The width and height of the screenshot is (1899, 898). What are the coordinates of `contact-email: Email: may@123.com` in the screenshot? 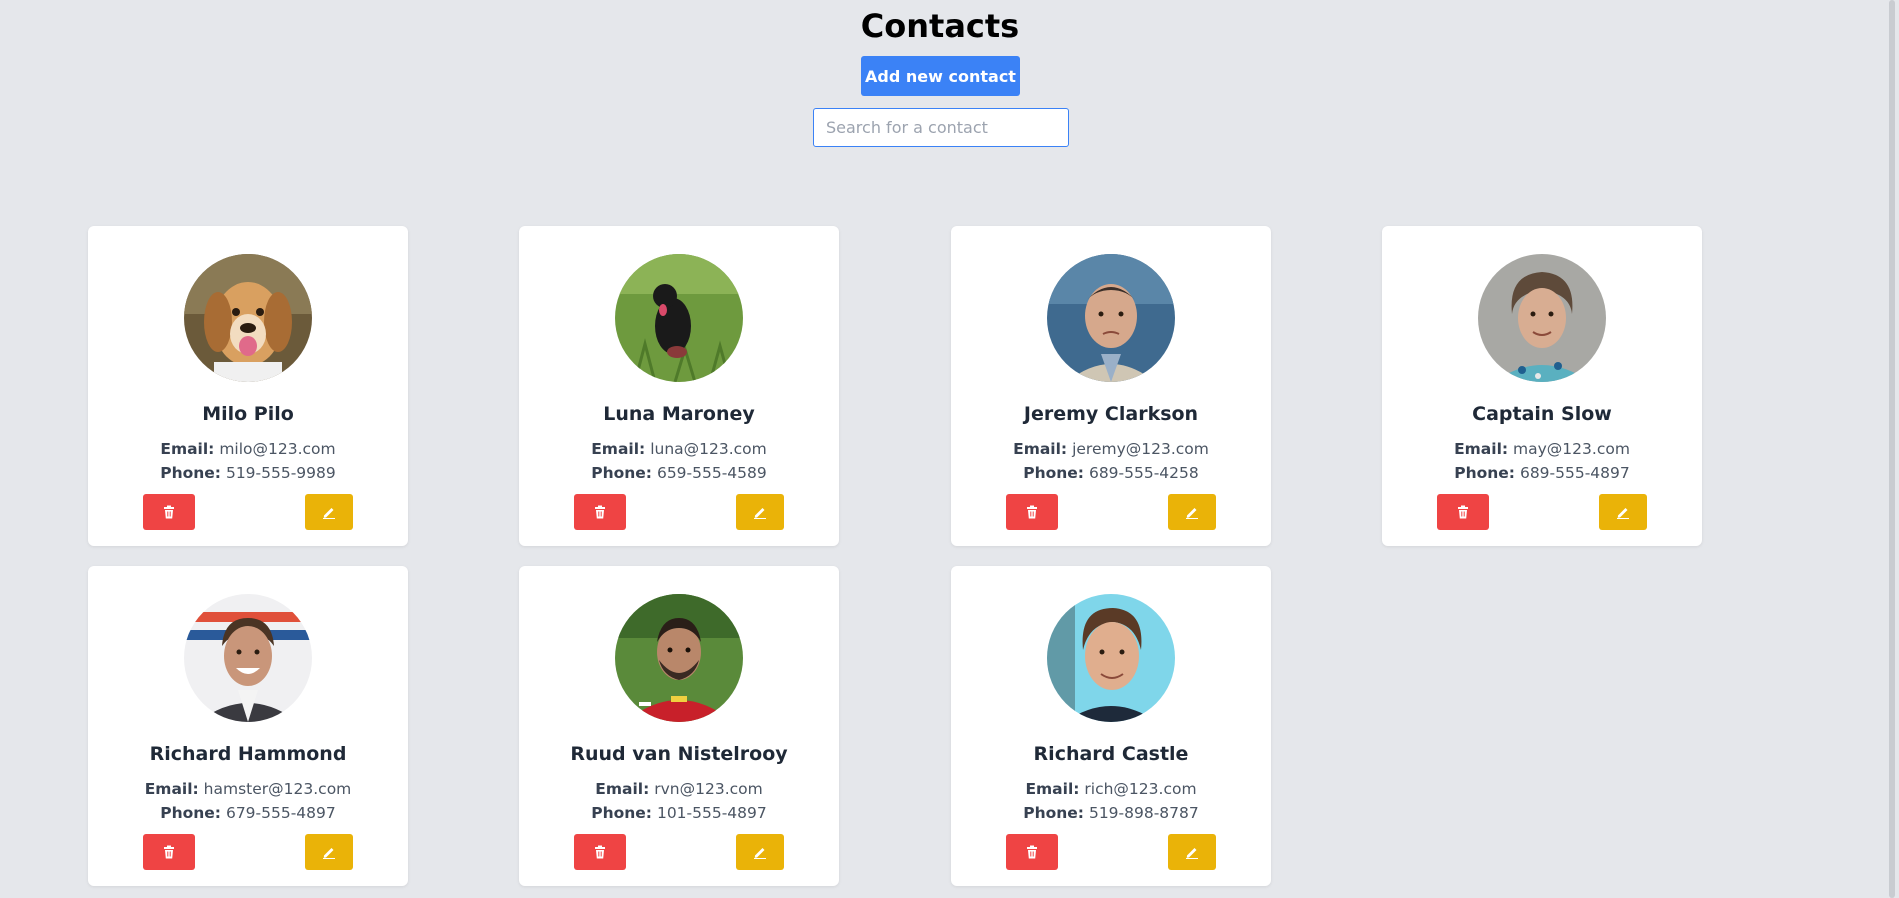 It's located at (1542, 449).